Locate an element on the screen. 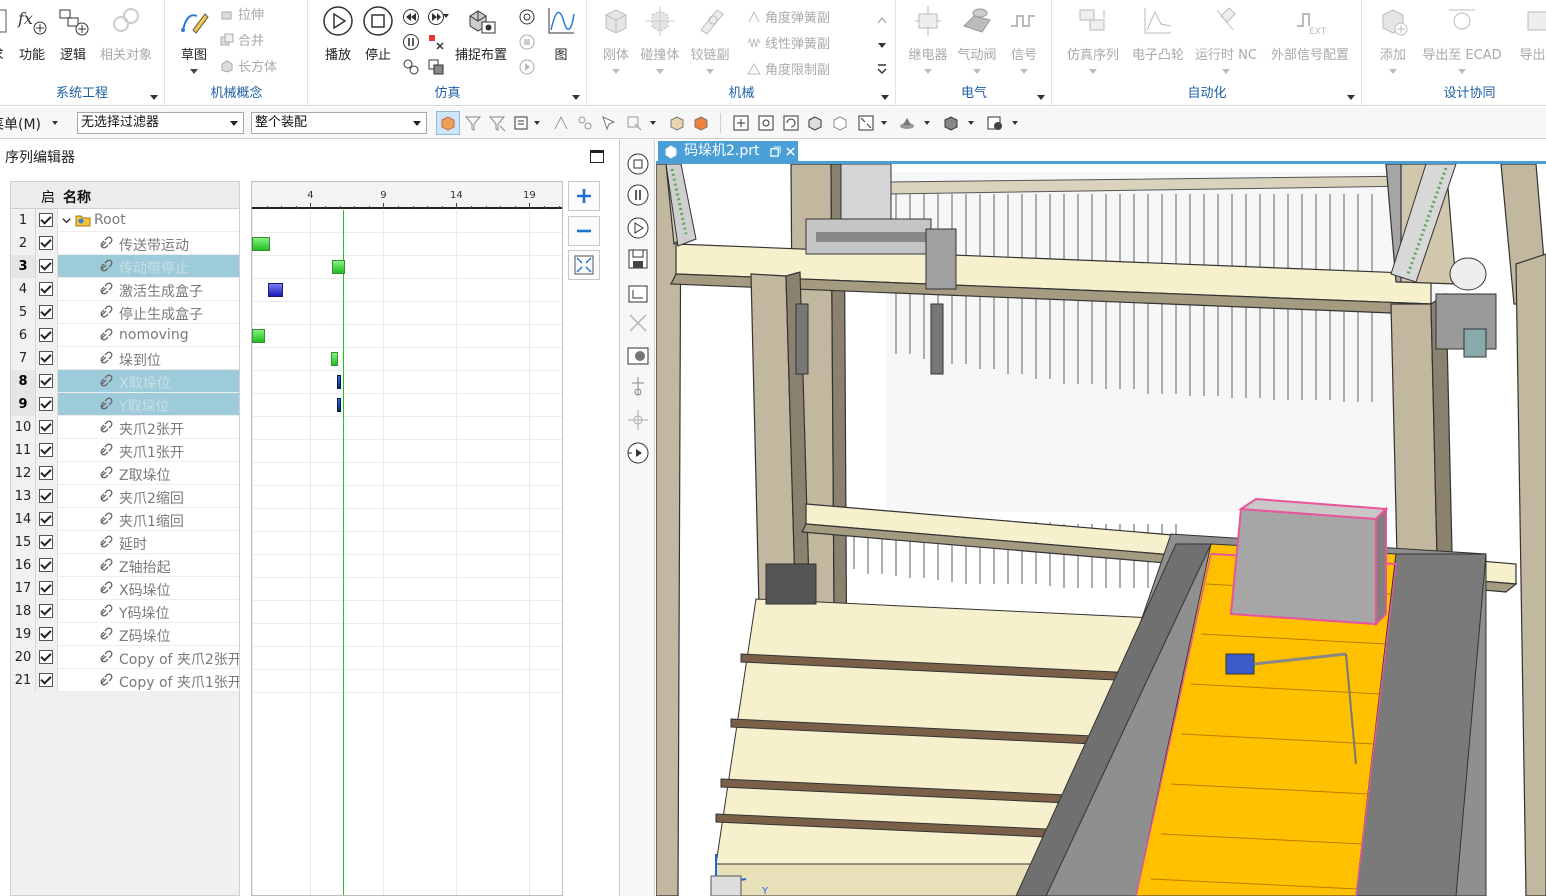  show-hide-icon is located at coordinates (995, 123).